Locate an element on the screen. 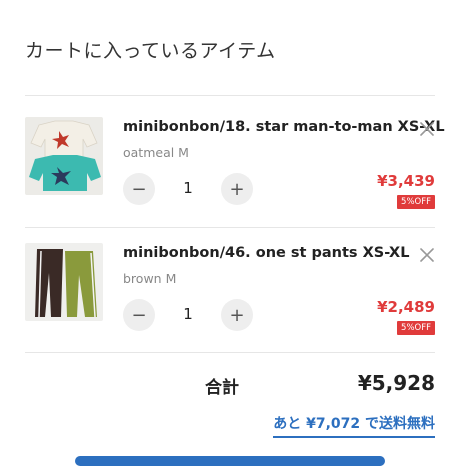 The width and height of the screenshot is (460, 466). product-name: minibonbon/18. star man-to-man XS-XL is located at coordinates (284, 127).